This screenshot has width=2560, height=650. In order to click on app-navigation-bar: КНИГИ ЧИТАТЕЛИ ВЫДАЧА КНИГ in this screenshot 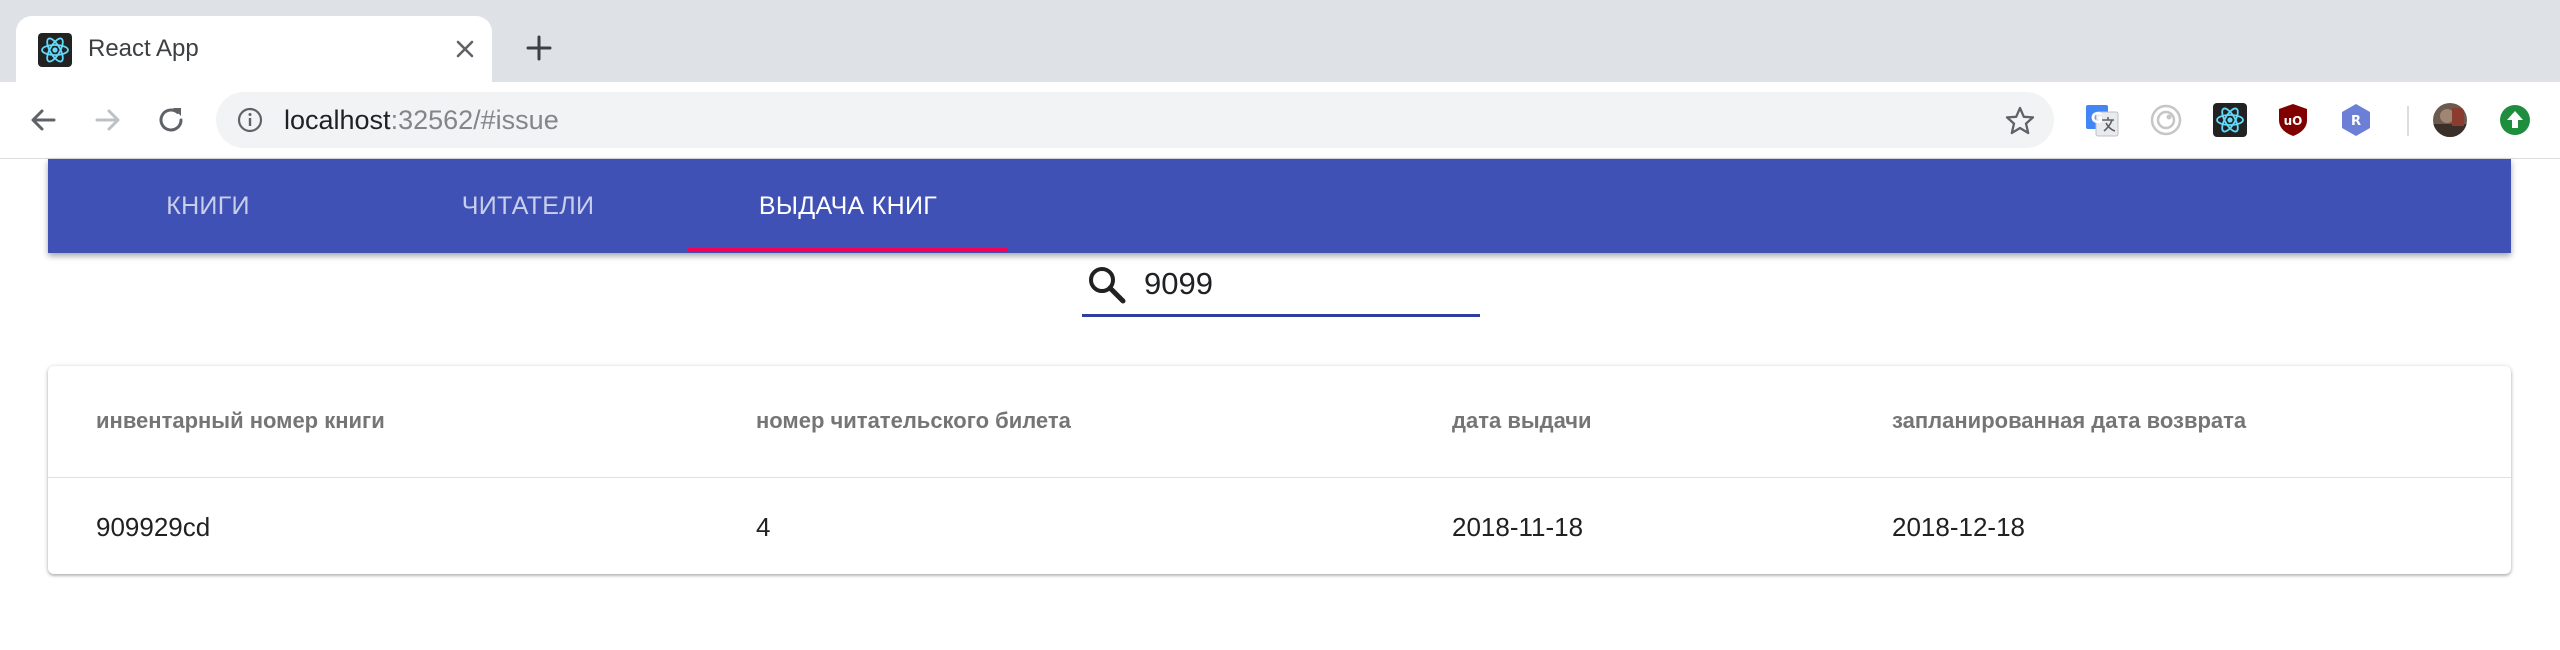, I will do `click(1279, 206)`.